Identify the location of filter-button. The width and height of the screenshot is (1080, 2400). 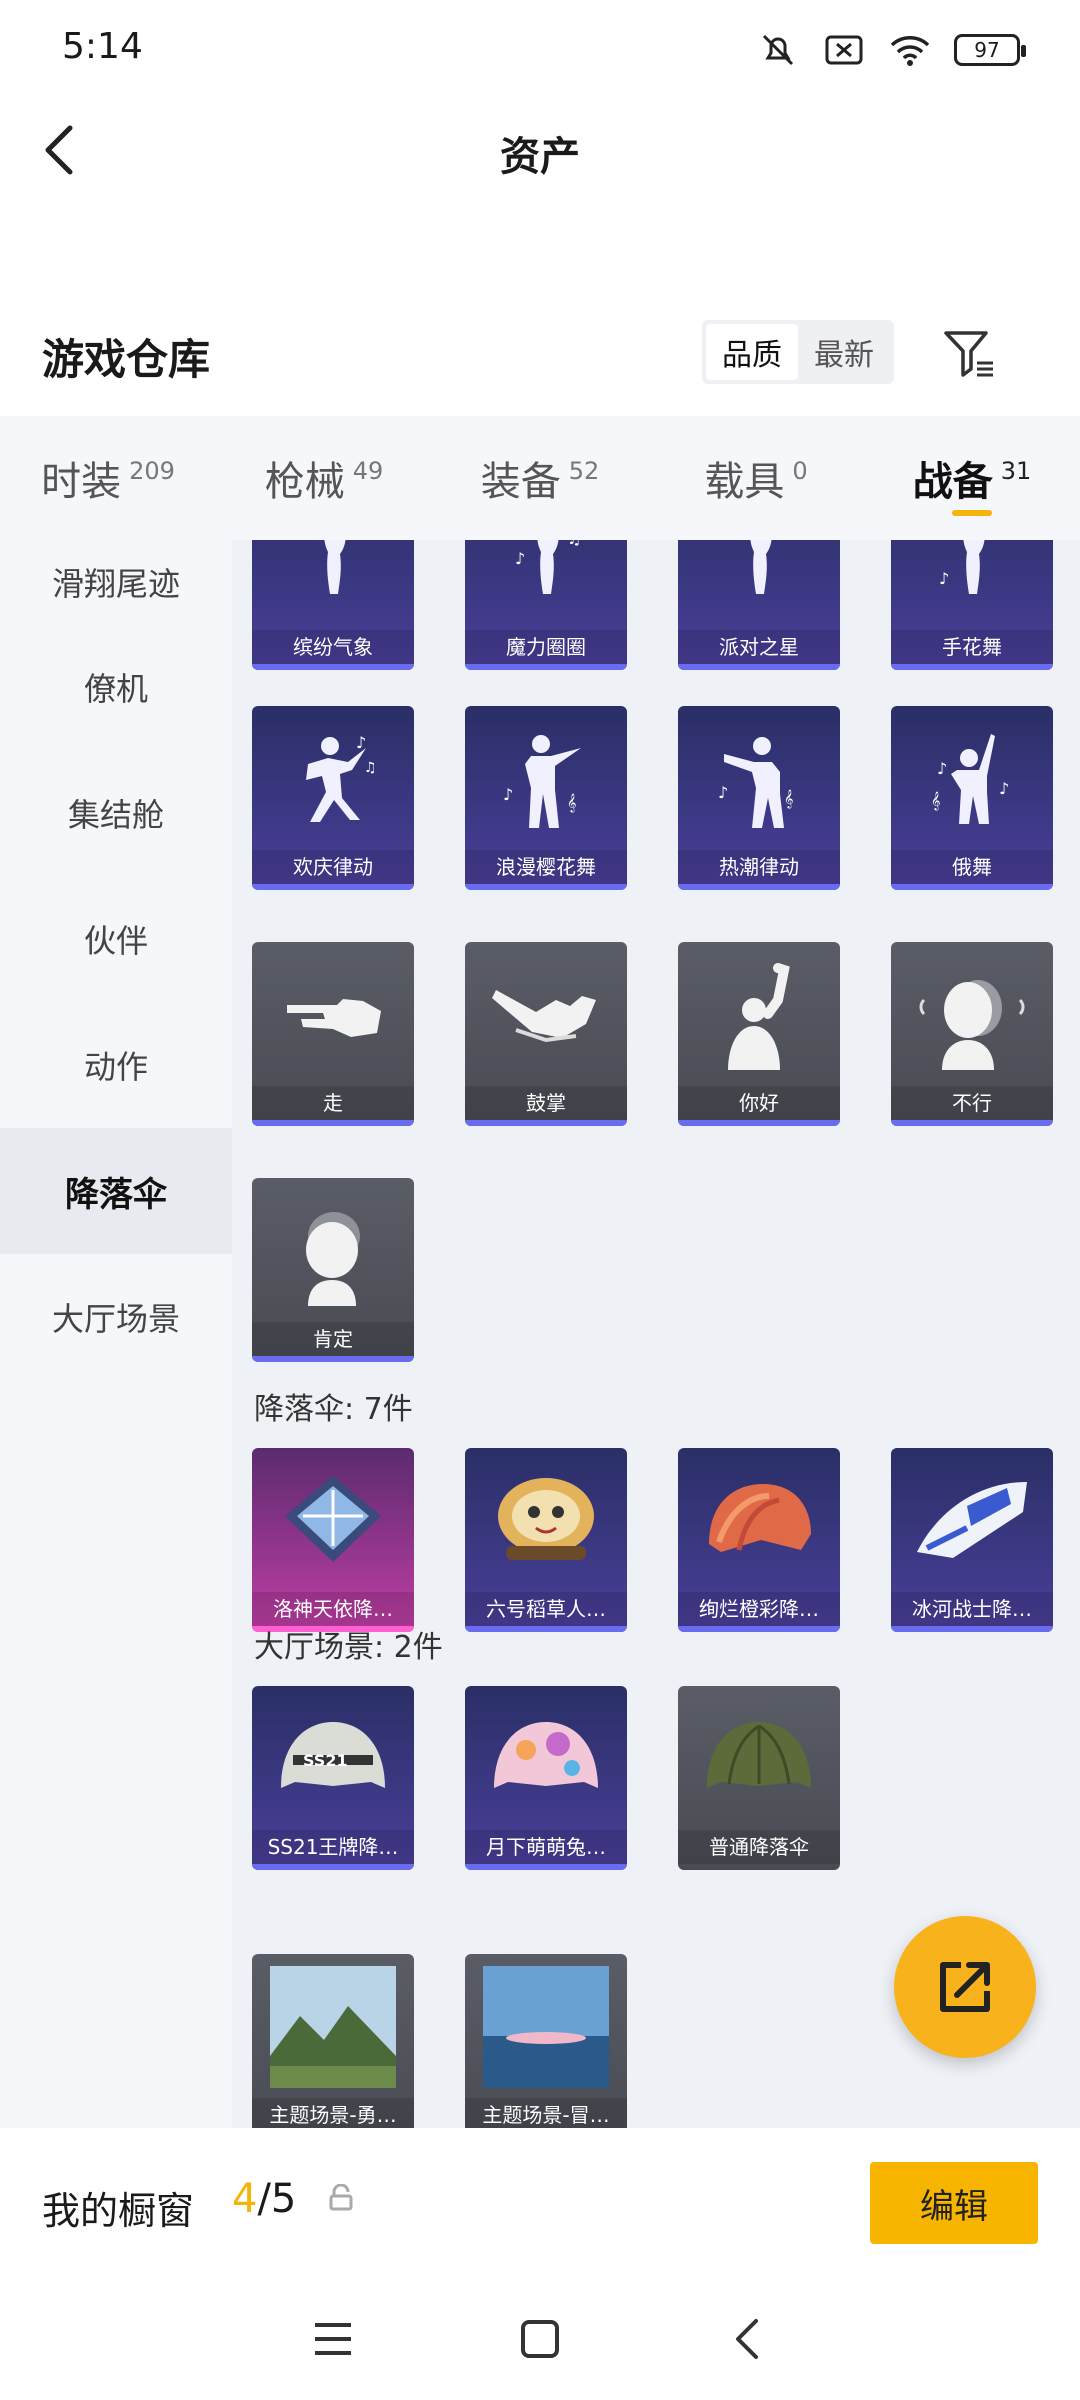
(970, 354).